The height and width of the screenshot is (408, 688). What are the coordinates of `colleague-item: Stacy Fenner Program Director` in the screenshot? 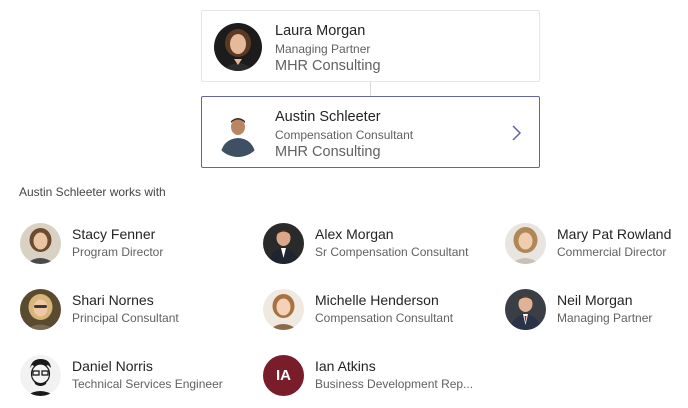 It's located at (130, 245).